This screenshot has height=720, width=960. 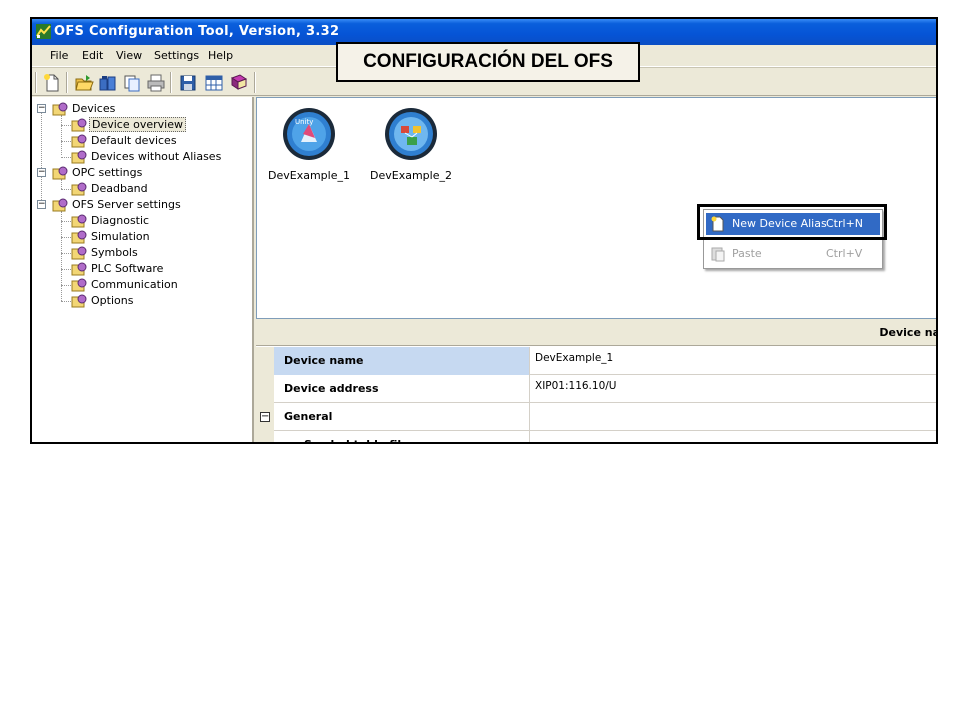 What do you see at coordinates (132, 83) in the screenshot?
I see `copy-icon` at bounding box center [132, 83].